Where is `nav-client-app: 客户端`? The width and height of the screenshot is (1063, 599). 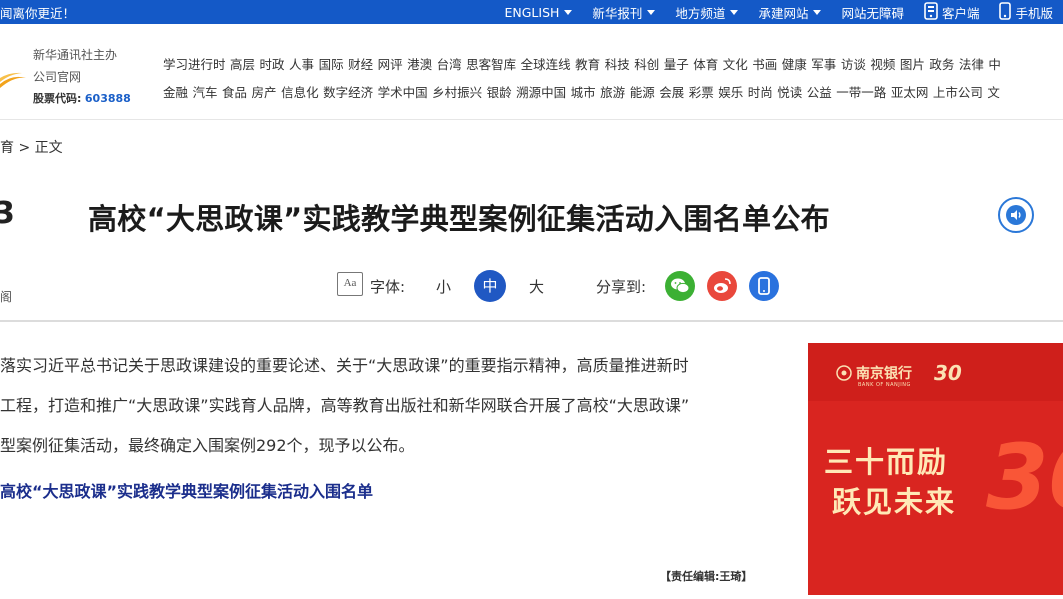 nav-client-app: 客户端 is located at coordinates (952, 12).